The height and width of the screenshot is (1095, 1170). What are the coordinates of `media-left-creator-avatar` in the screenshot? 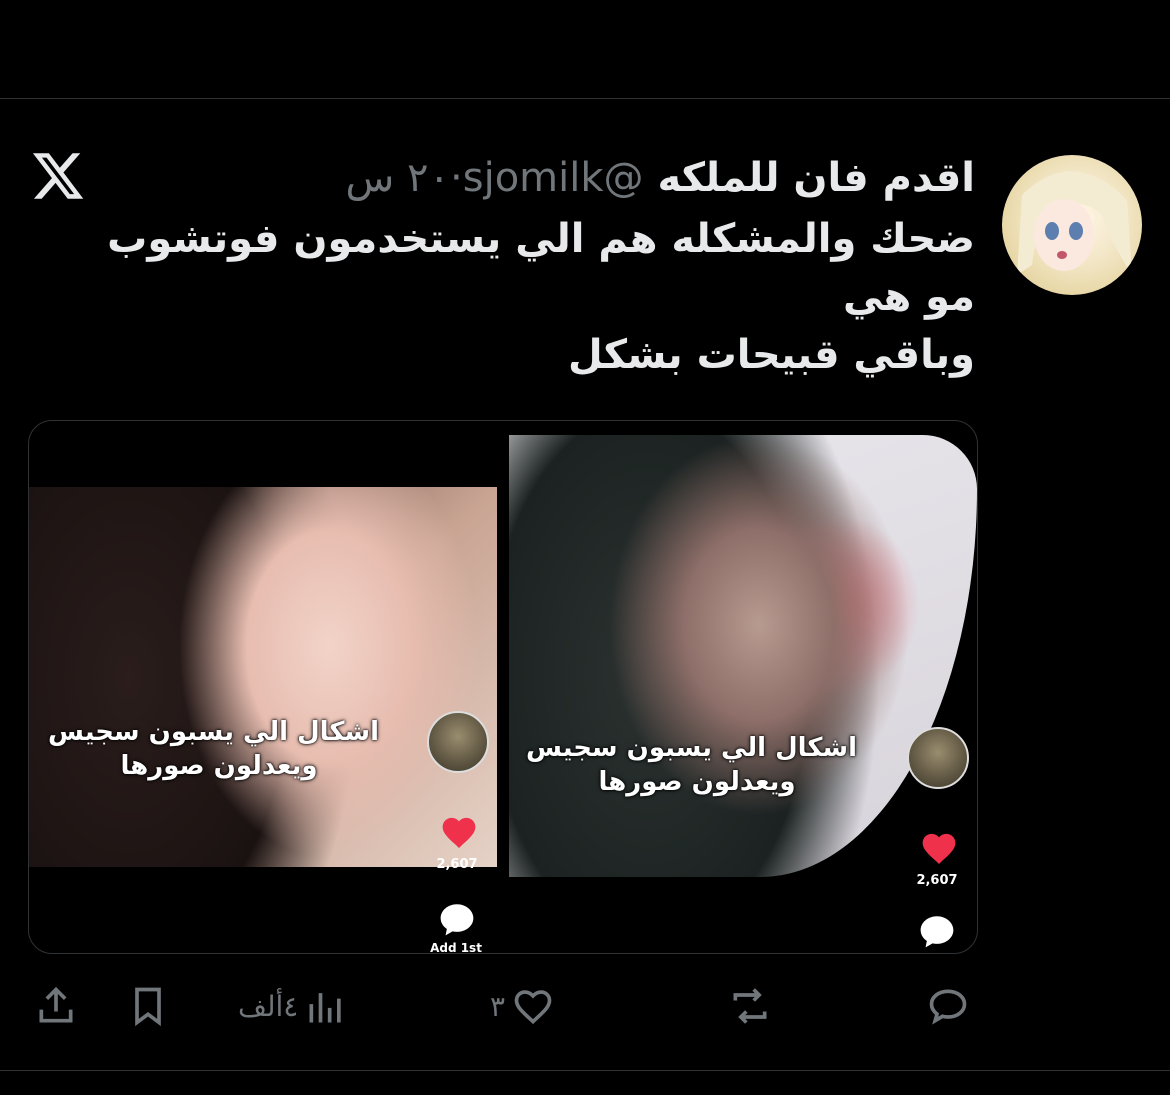 It's located at (458, 742).